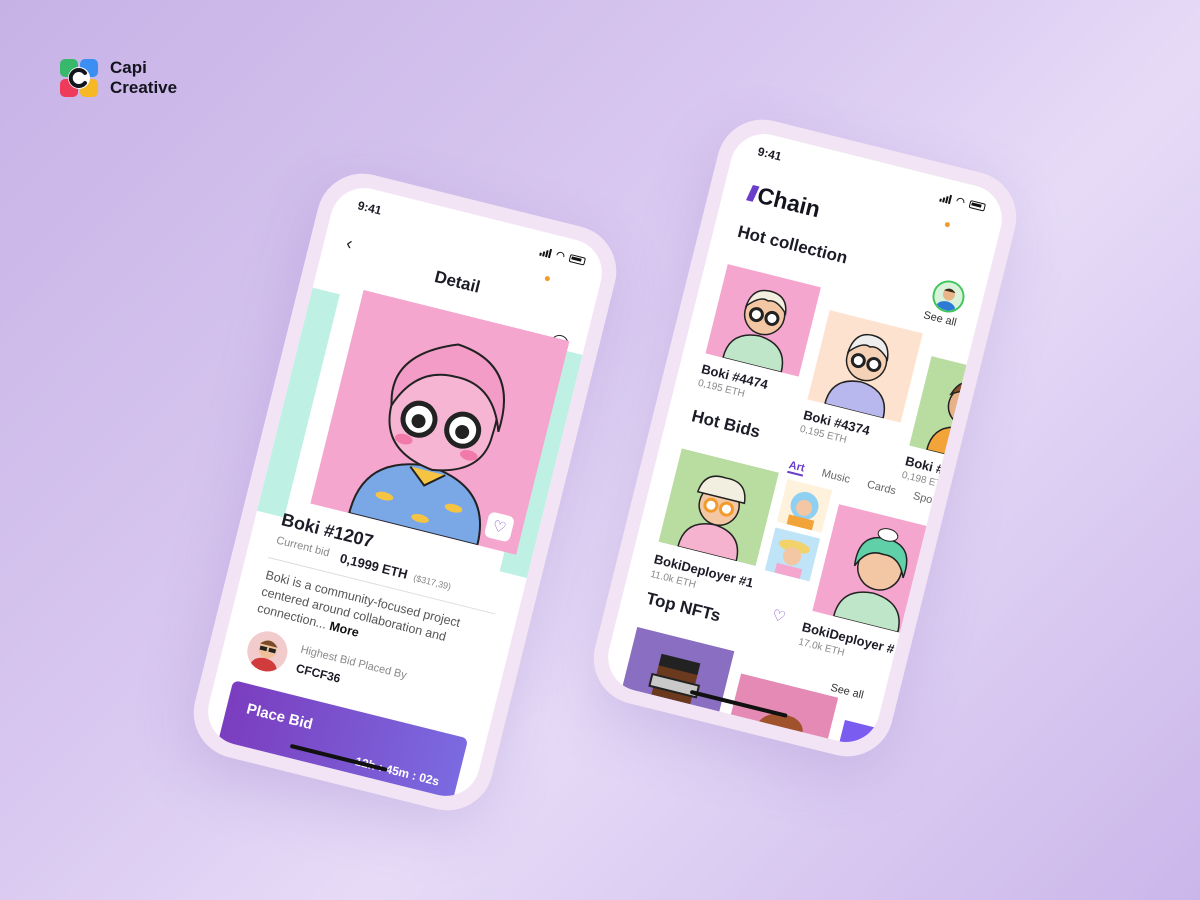  What do you see at coordinates (881, 489) in the screenshot?
I see `tab-cards: Cards` at bounding box center [881, 489].